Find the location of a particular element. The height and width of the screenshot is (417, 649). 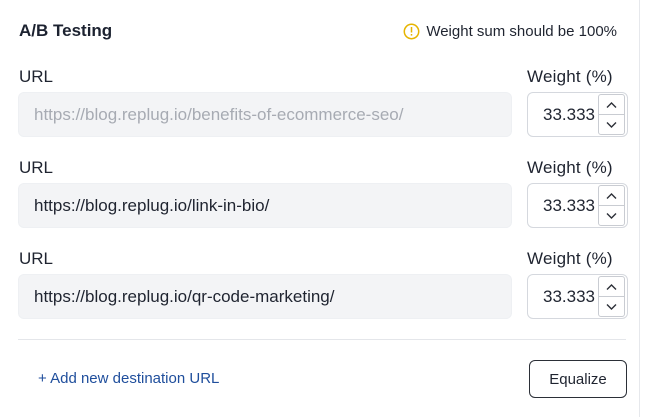

weight-warning-text: Weight sum should be 100% is located at coordinates (521, 31).